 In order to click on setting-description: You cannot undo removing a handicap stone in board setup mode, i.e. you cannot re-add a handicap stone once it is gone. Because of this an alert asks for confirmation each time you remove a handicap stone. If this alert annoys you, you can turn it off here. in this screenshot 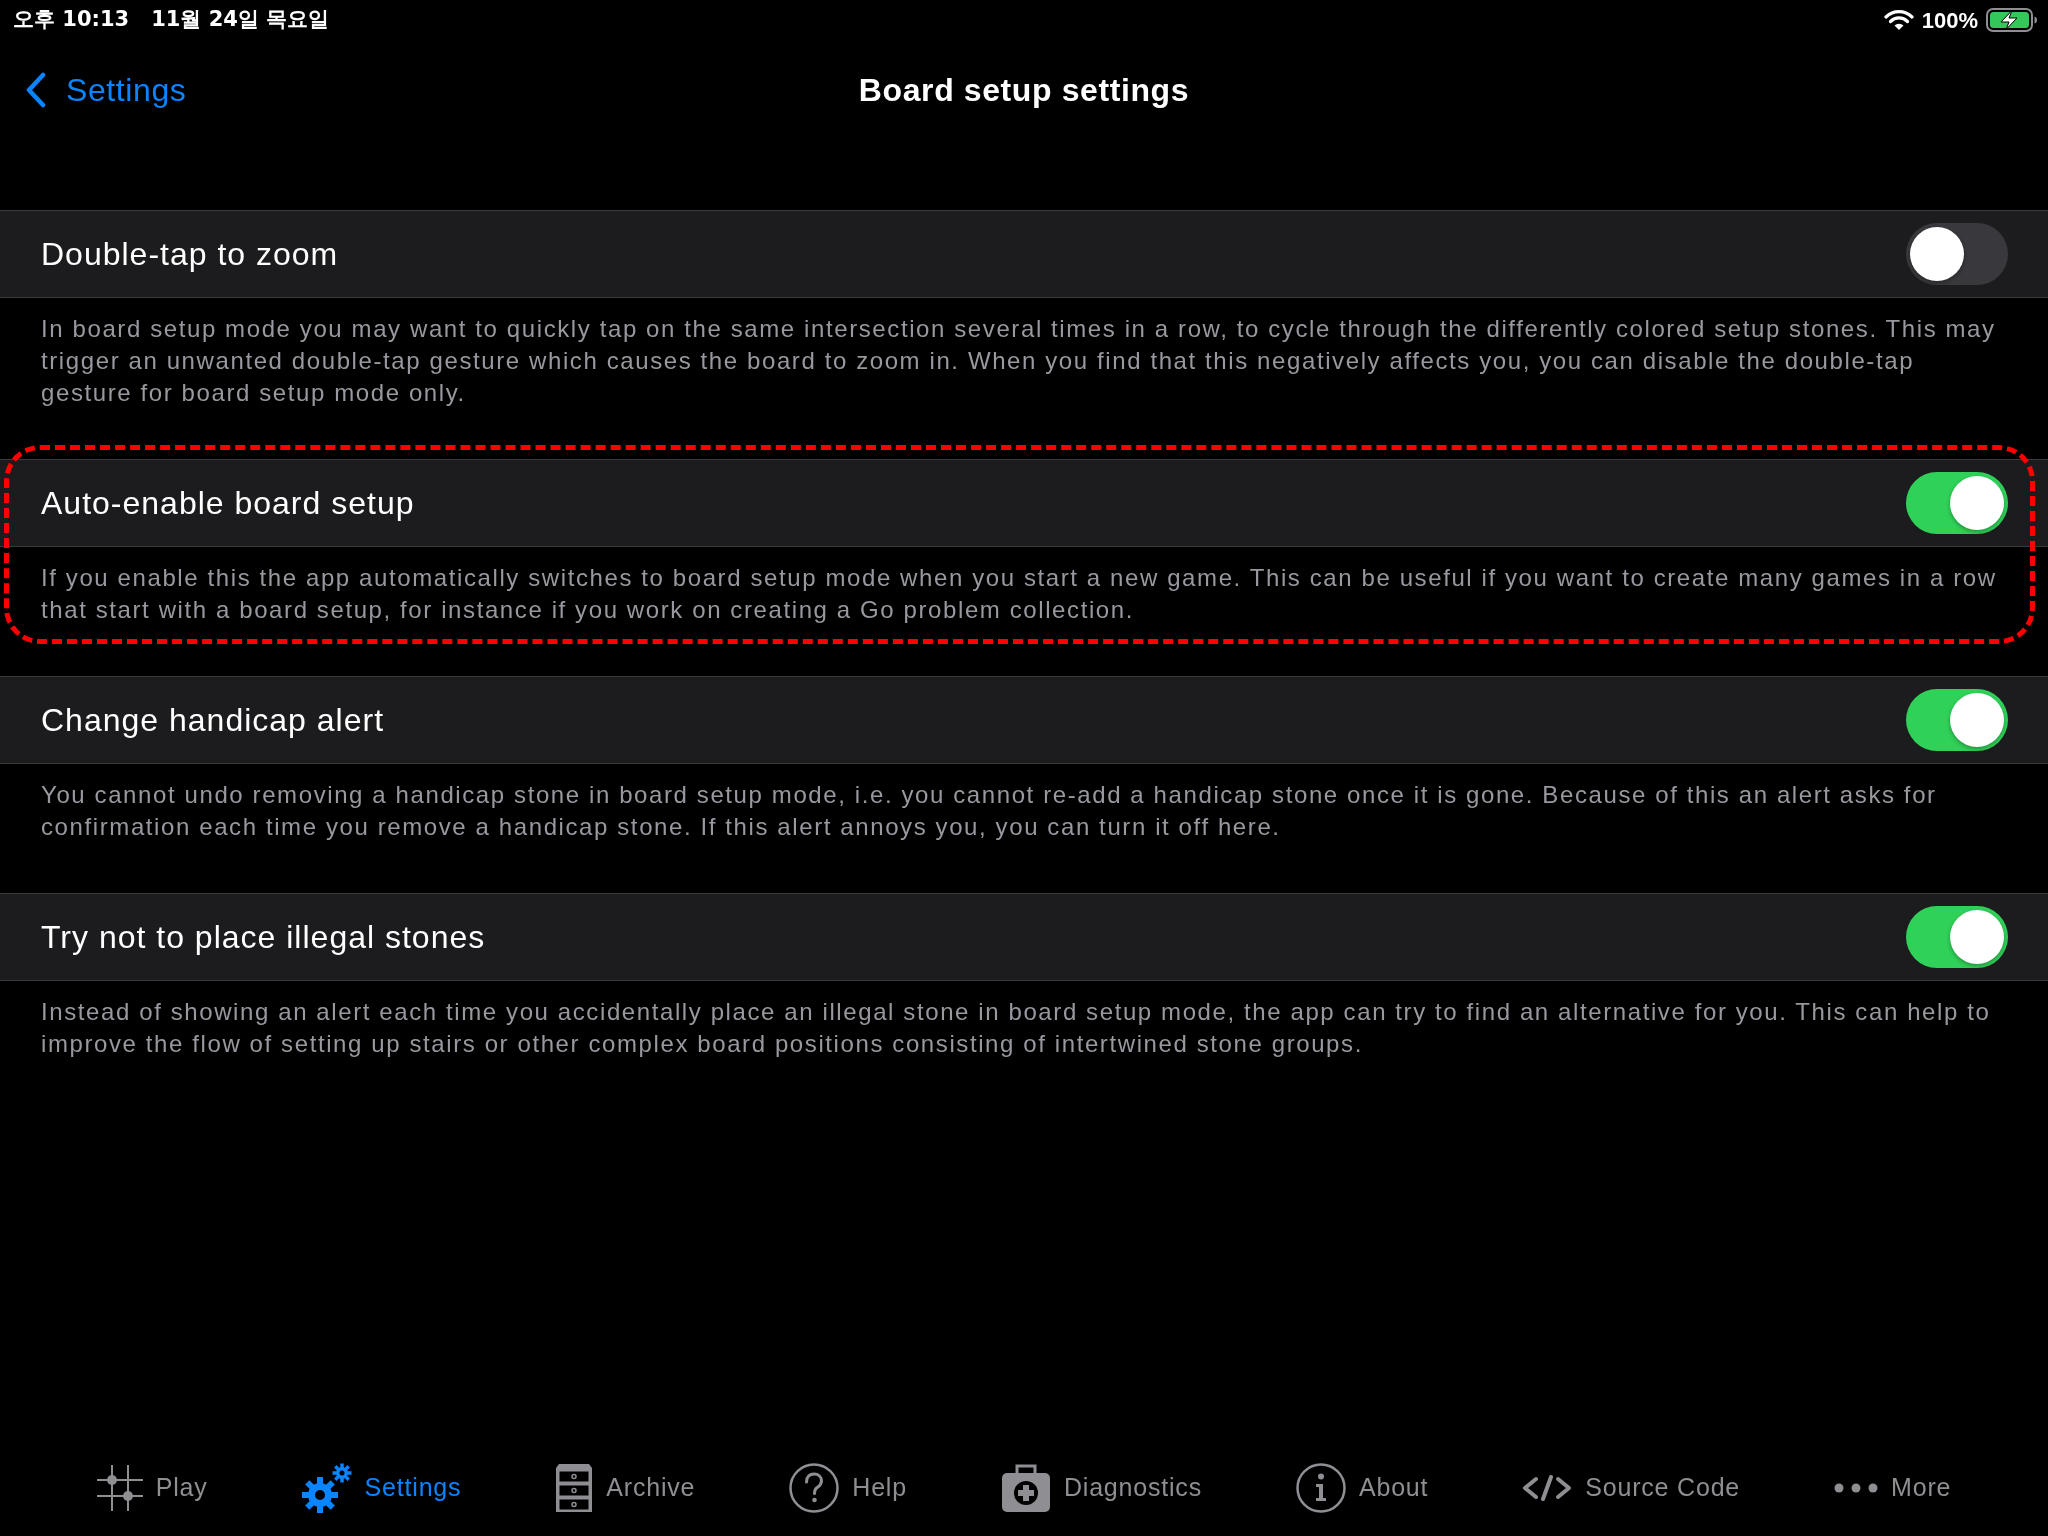, I will do `click(989, 811)`.